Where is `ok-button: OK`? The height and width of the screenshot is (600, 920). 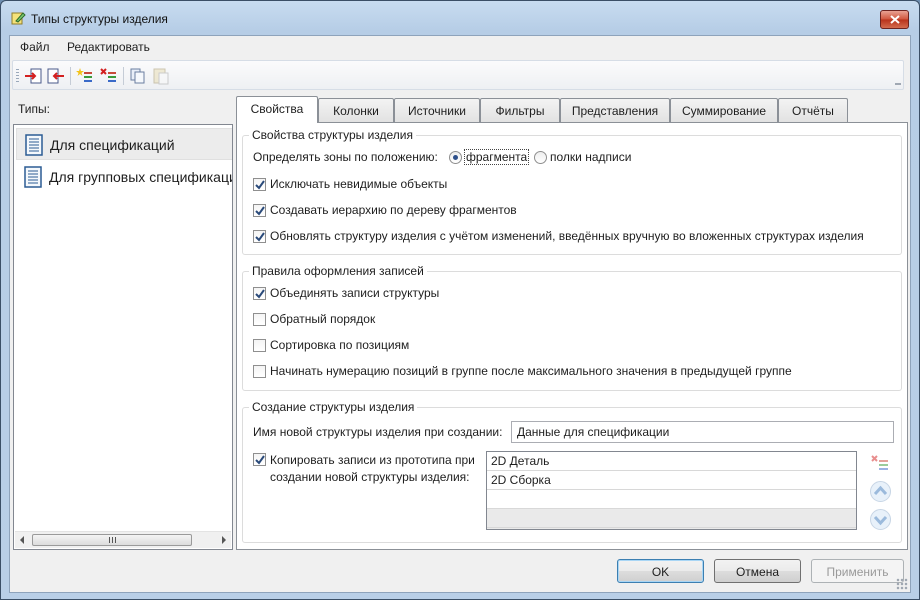 ok-button: OK is located at coordinates (660, 571).